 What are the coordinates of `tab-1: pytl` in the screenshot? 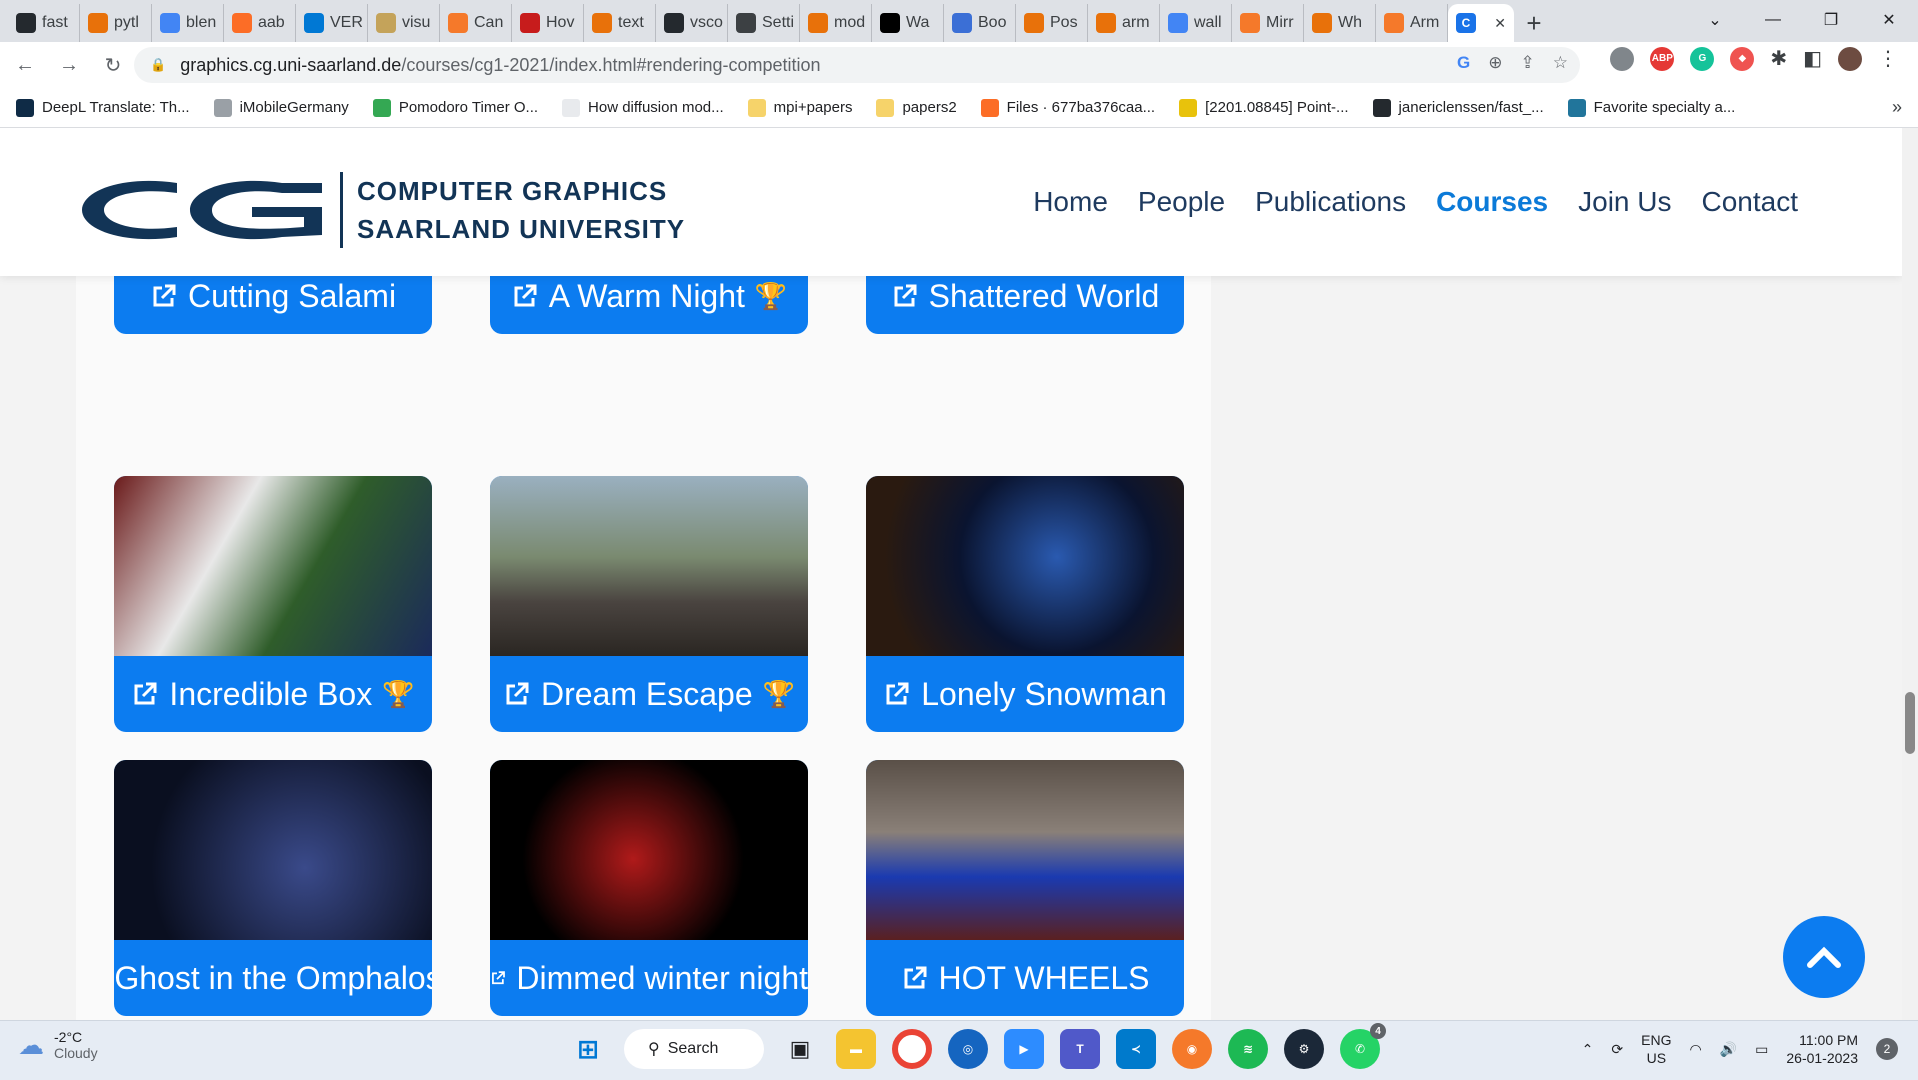 It's located at (116, 23).